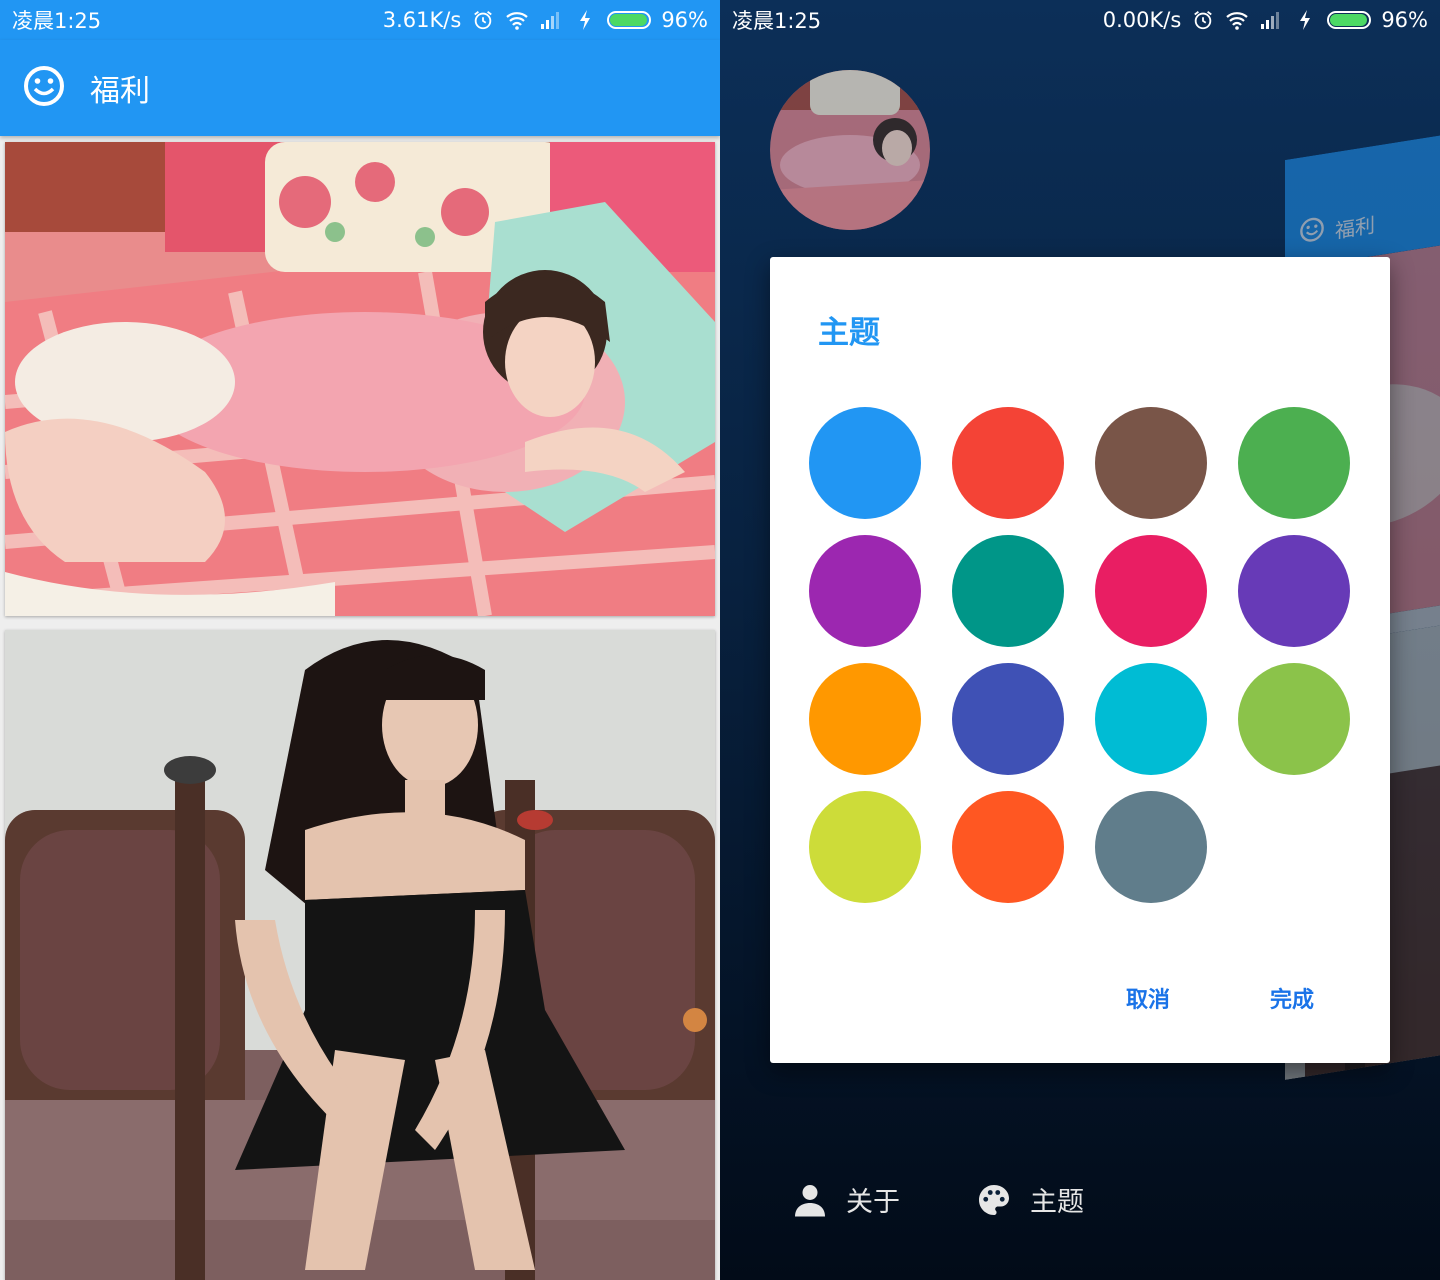 Image resolution: width=1440 pixels, height=1280 pixels. Describe the element at coordinates (1142, 20) in the screenshot. I see `network-speed: 0.00K/s` at that location.